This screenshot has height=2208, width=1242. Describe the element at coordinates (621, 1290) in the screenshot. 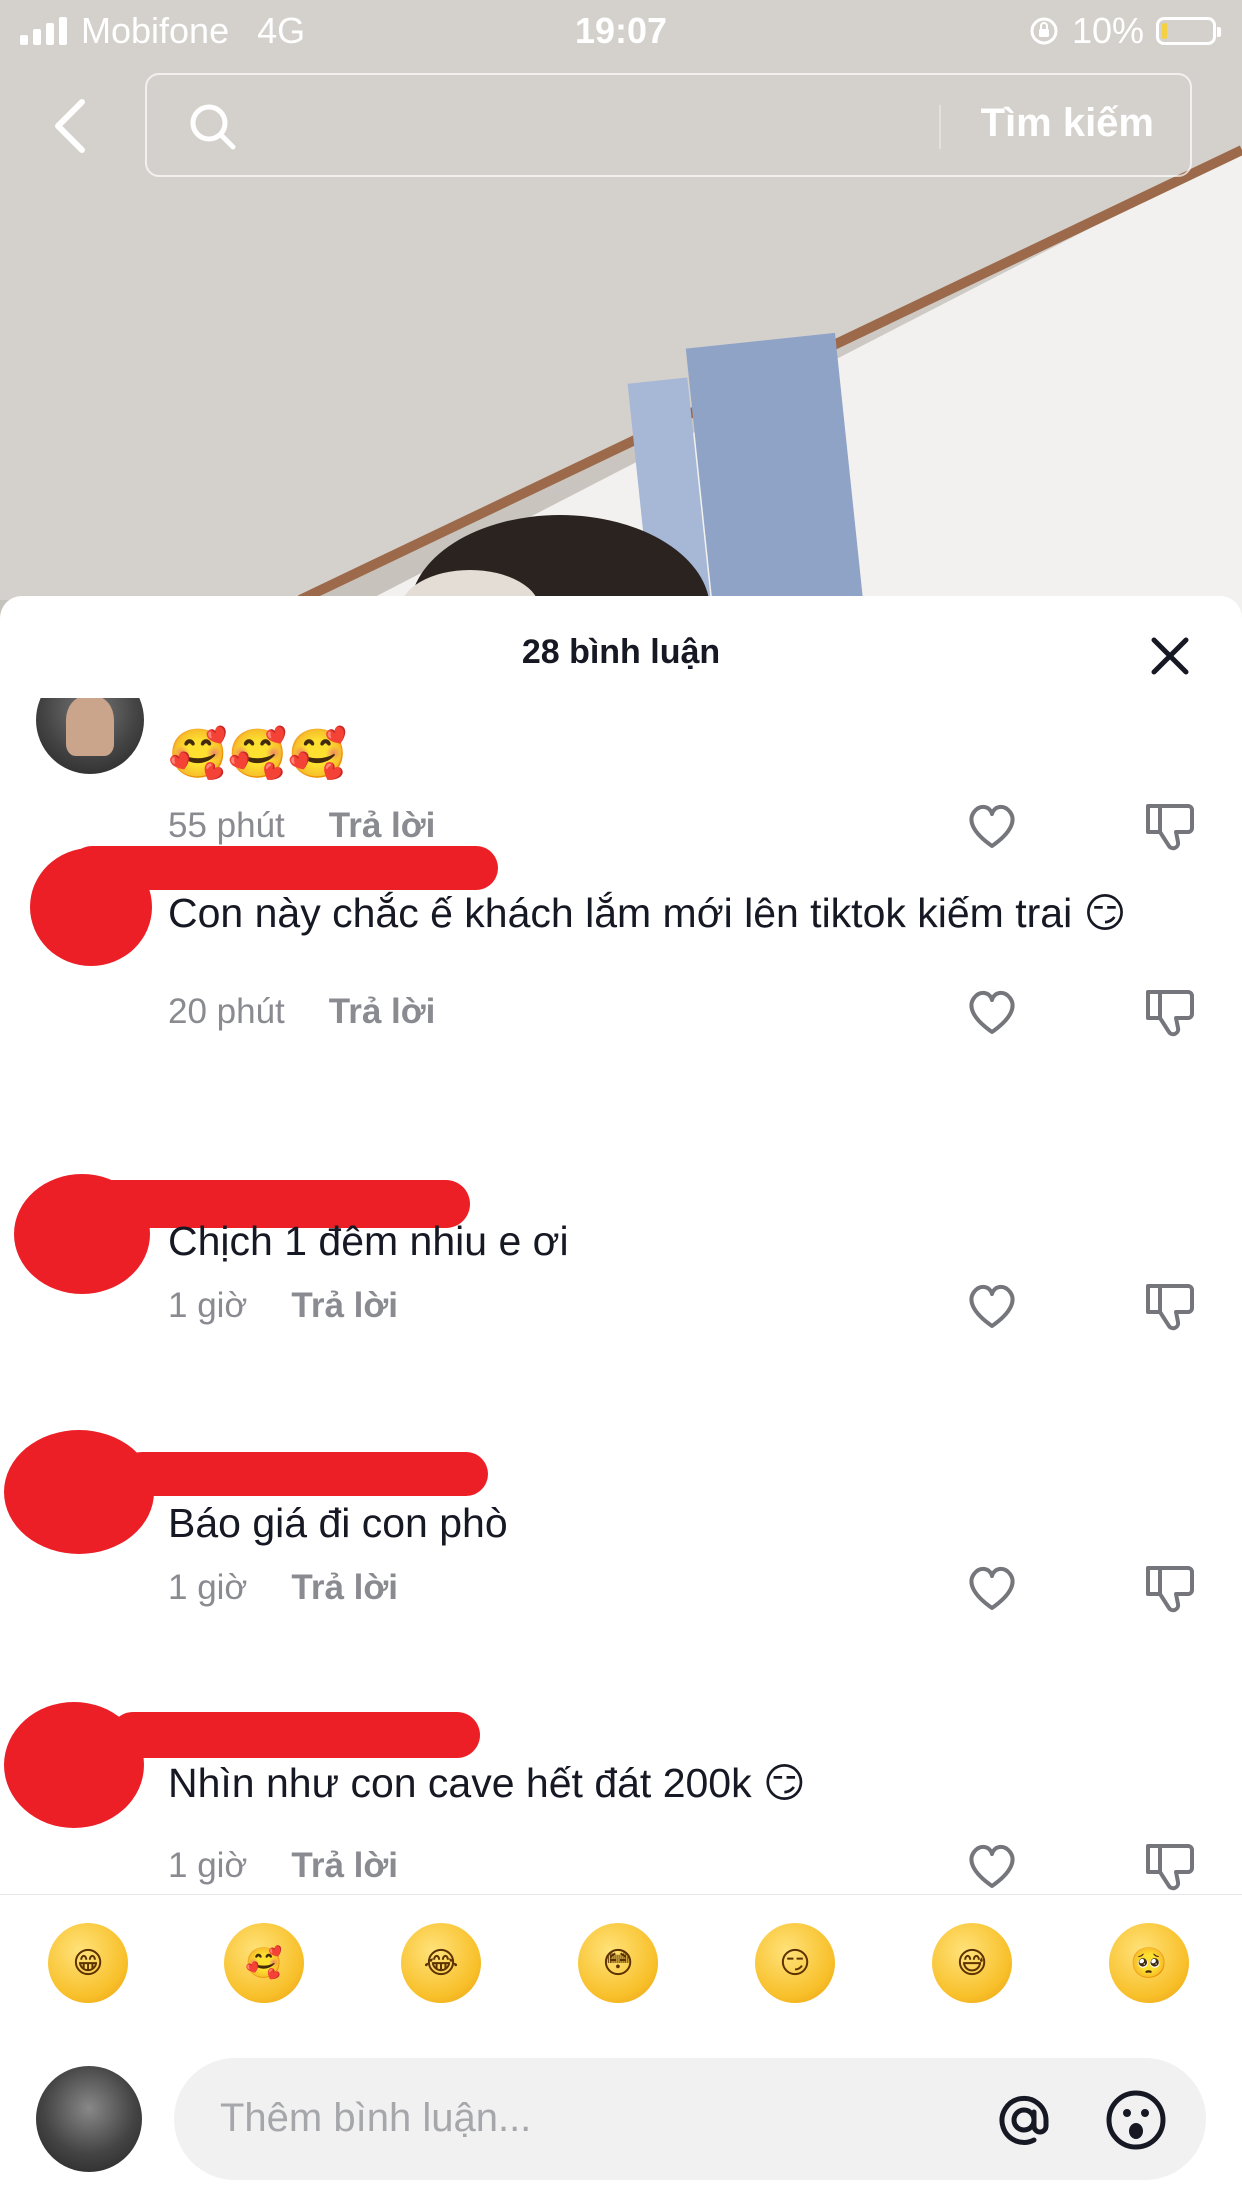

I see `comment-item: Chịch 1 đêm nhiu e ơi 1 giờ Trả lời` at that location.